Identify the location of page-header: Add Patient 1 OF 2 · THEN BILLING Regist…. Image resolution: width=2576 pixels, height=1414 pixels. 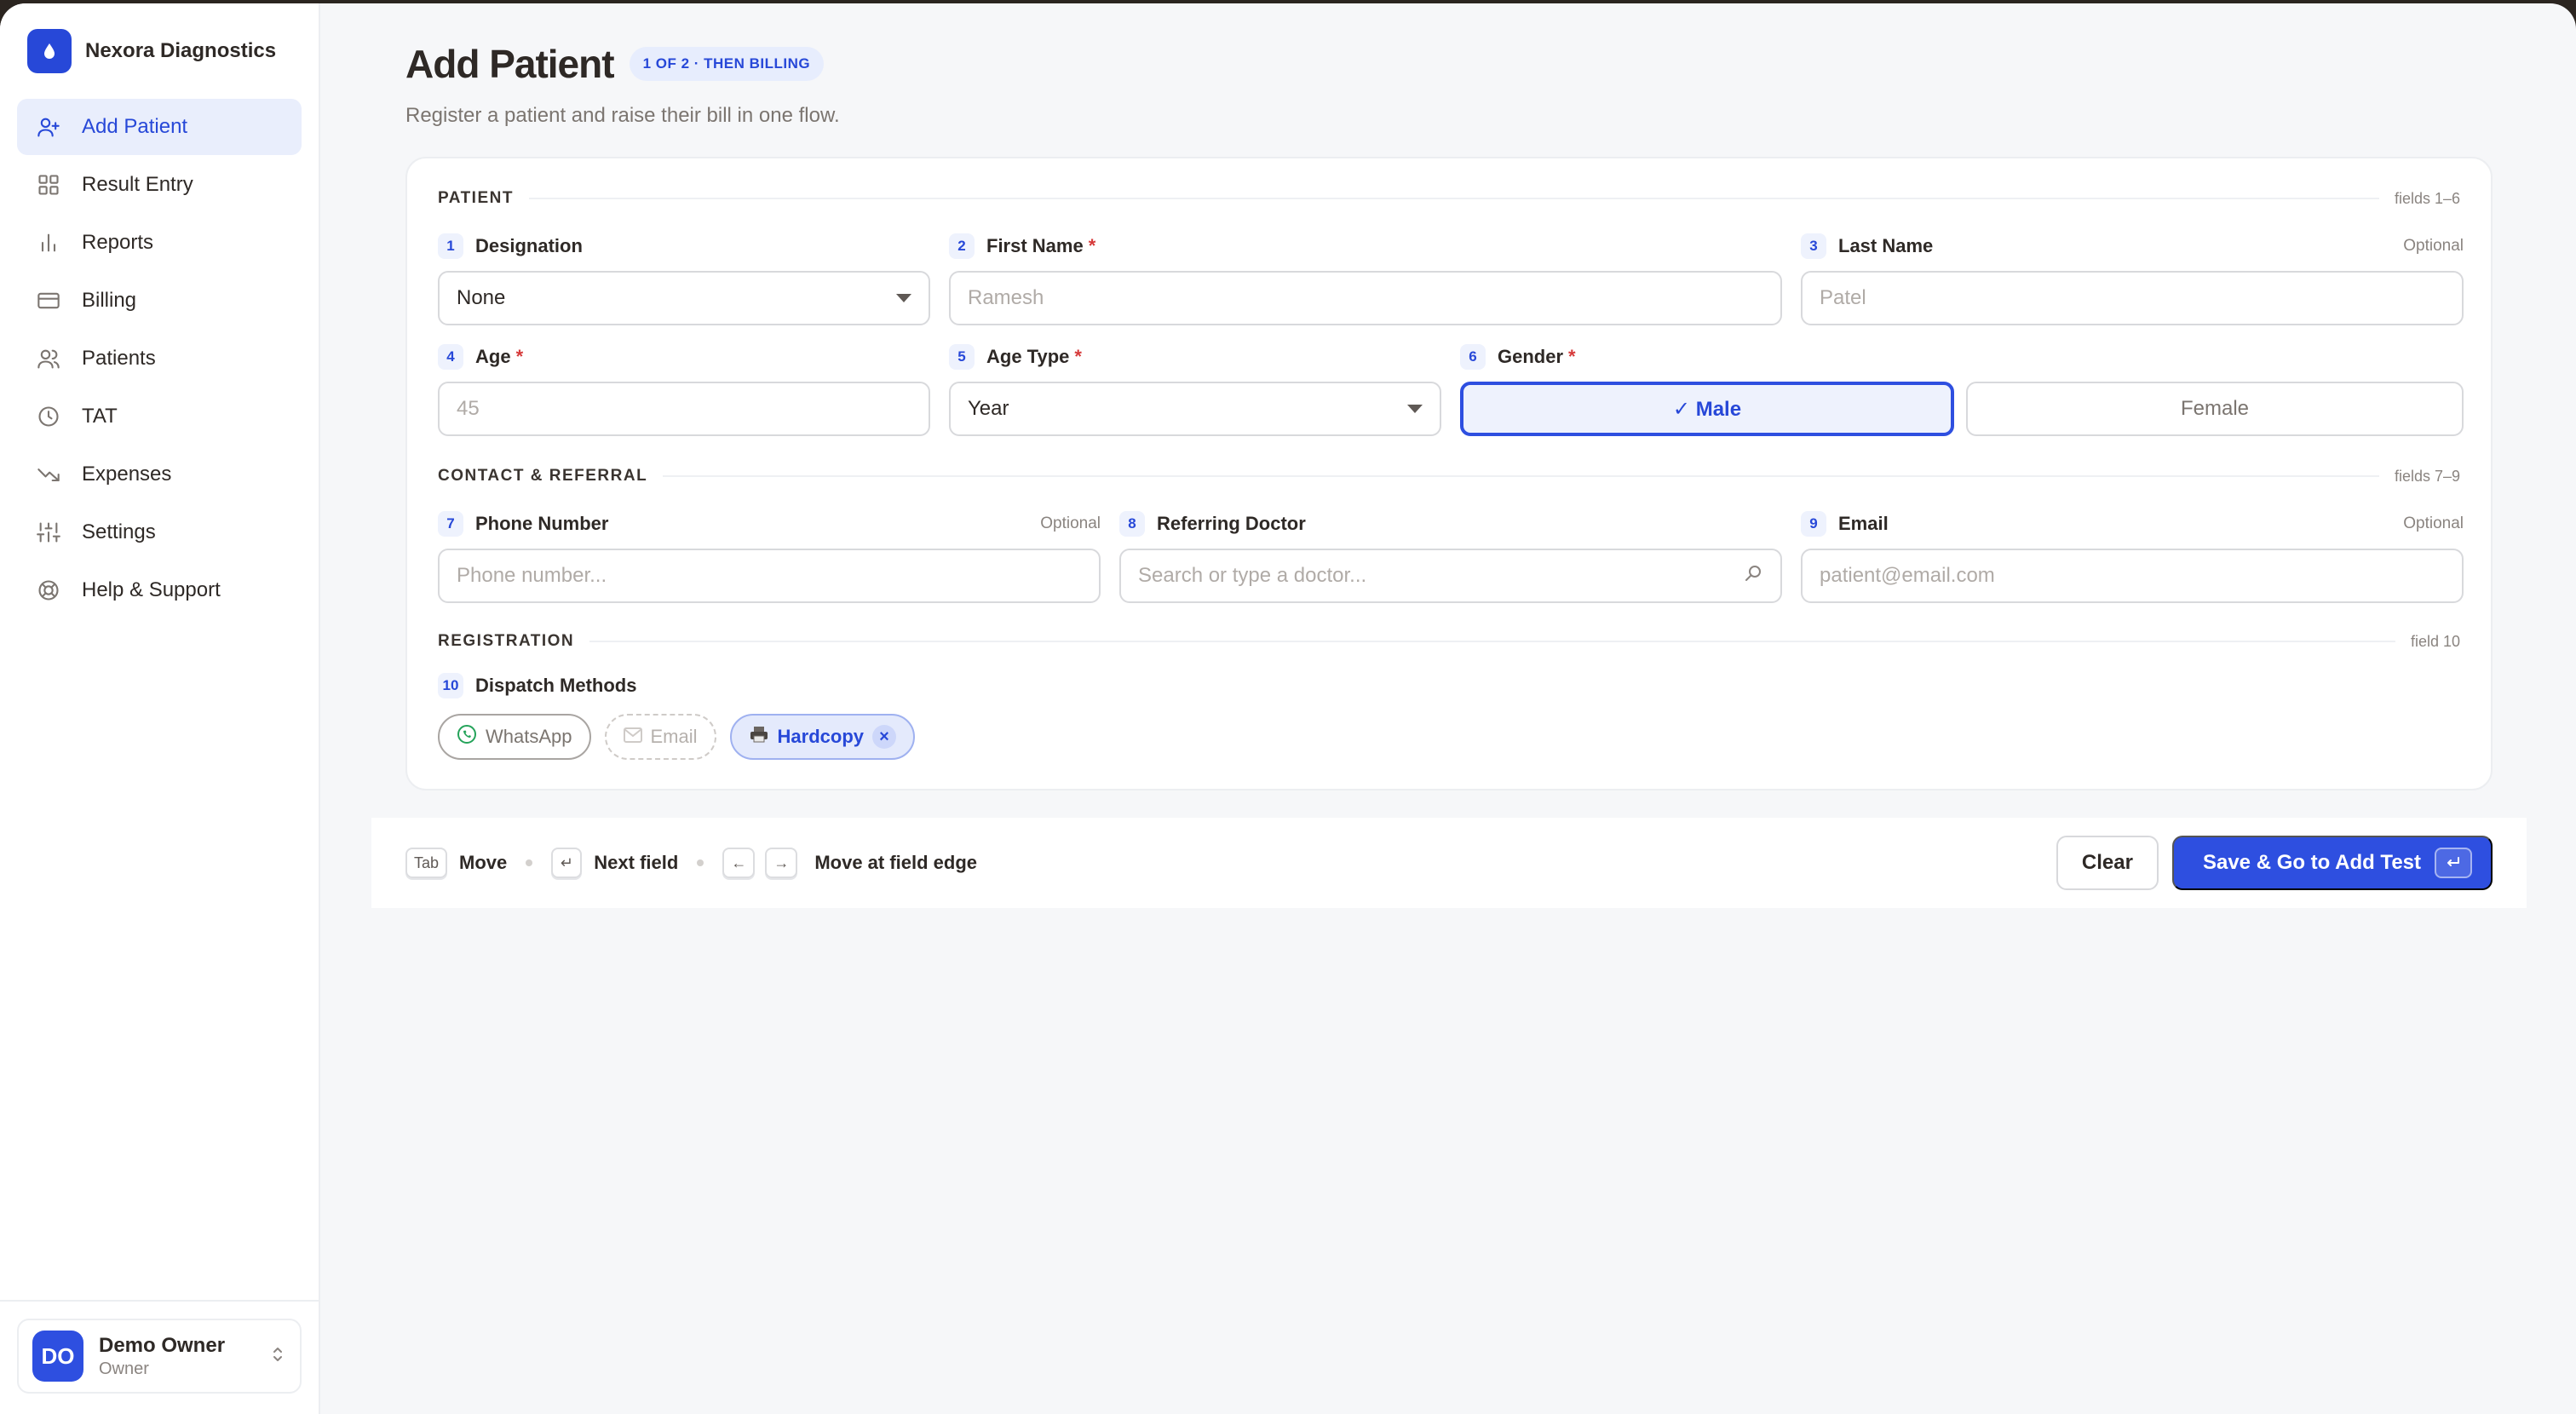
(623, 84).